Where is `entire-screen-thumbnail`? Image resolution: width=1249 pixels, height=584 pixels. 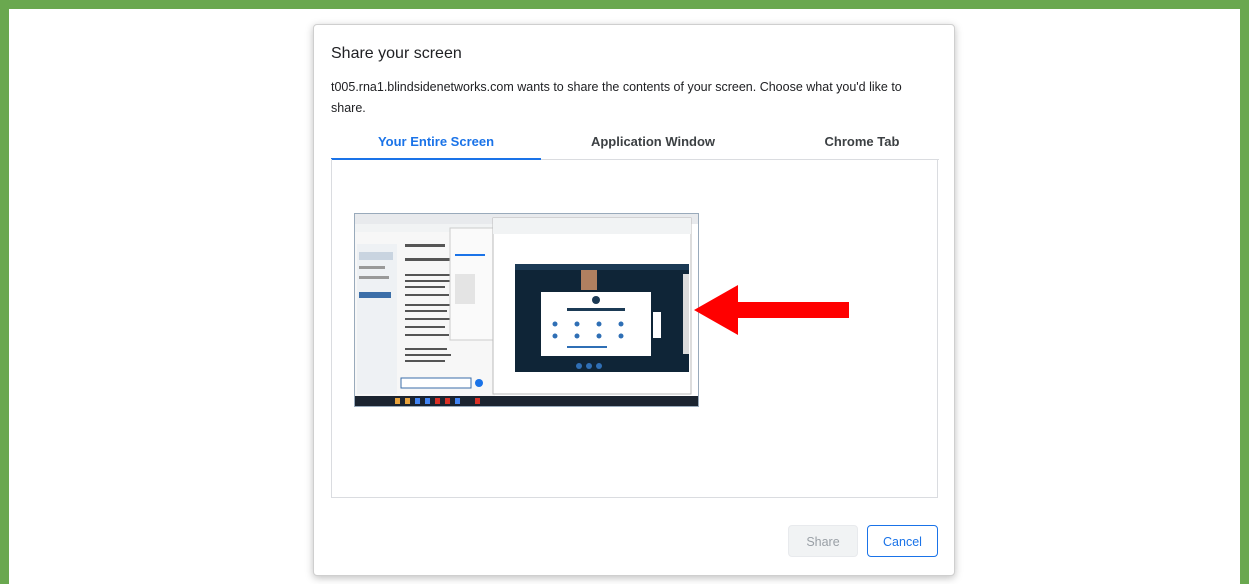
entire-screen-thumbnail is located at coordinates (526, 310).